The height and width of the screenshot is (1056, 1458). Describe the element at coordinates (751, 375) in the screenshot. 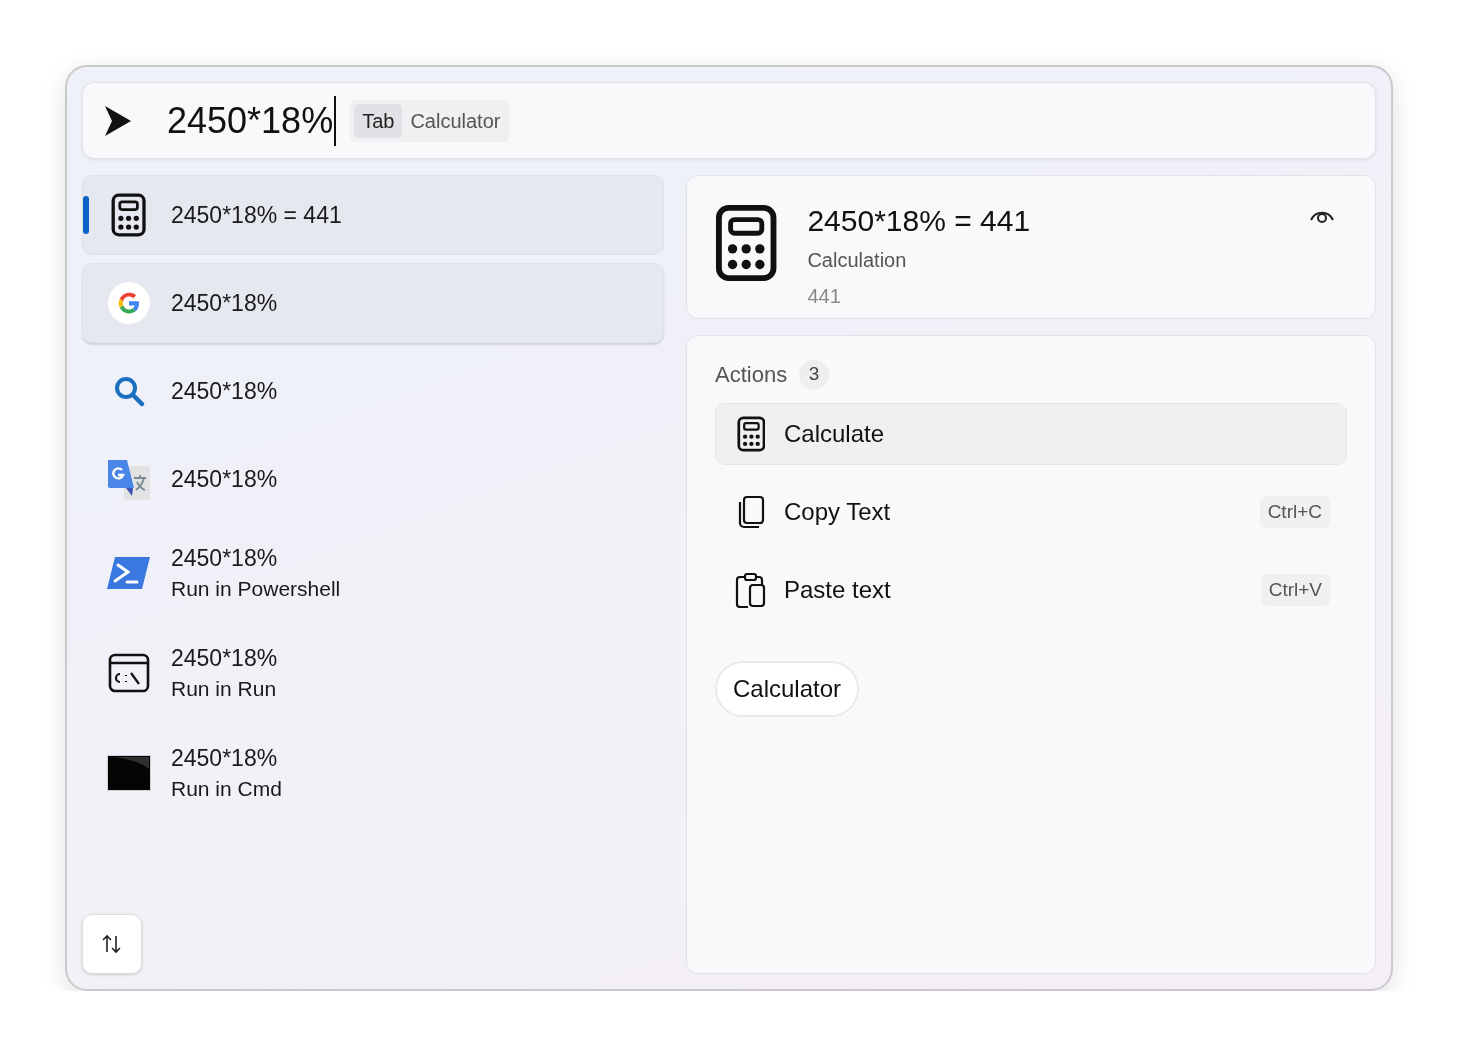

I see `actions-heading: Actions` at that location.